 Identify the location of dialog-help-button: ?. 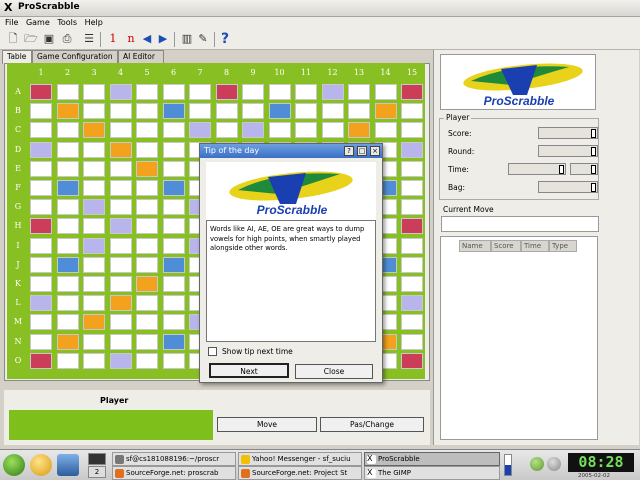
(349, 151).